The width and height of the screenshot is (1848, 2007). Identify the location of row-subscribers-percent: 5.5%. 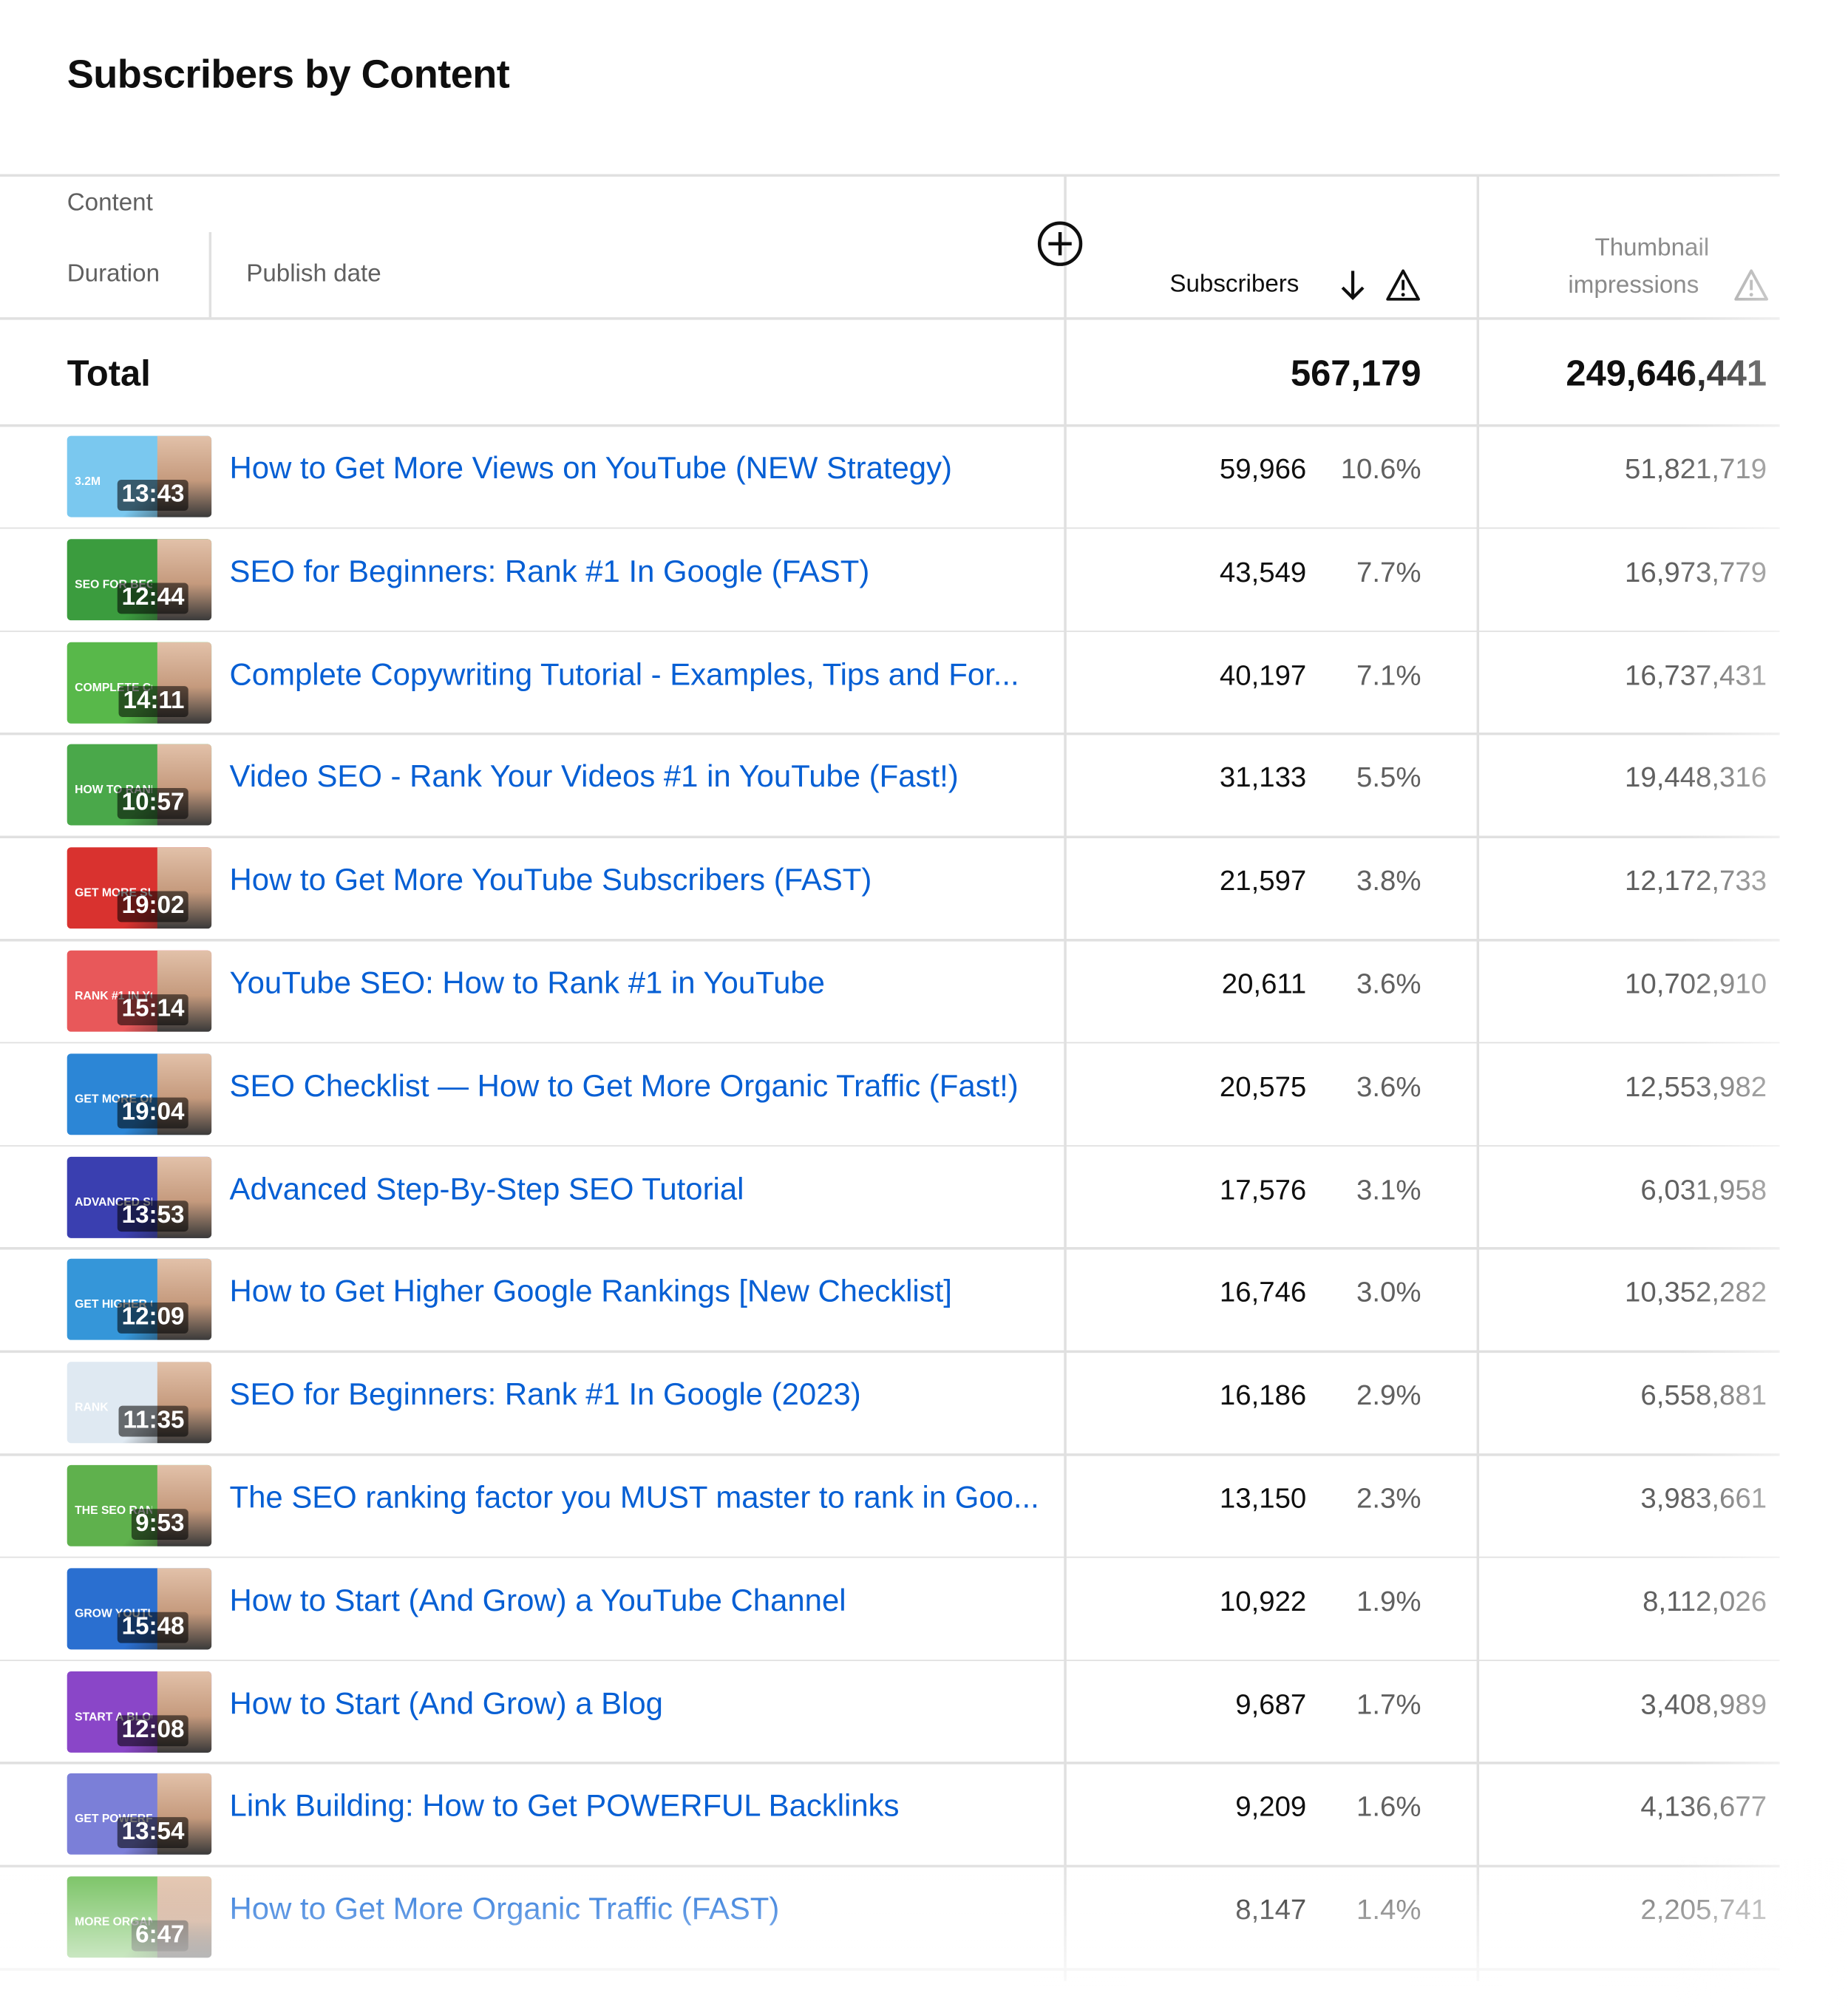
(1388, 778).